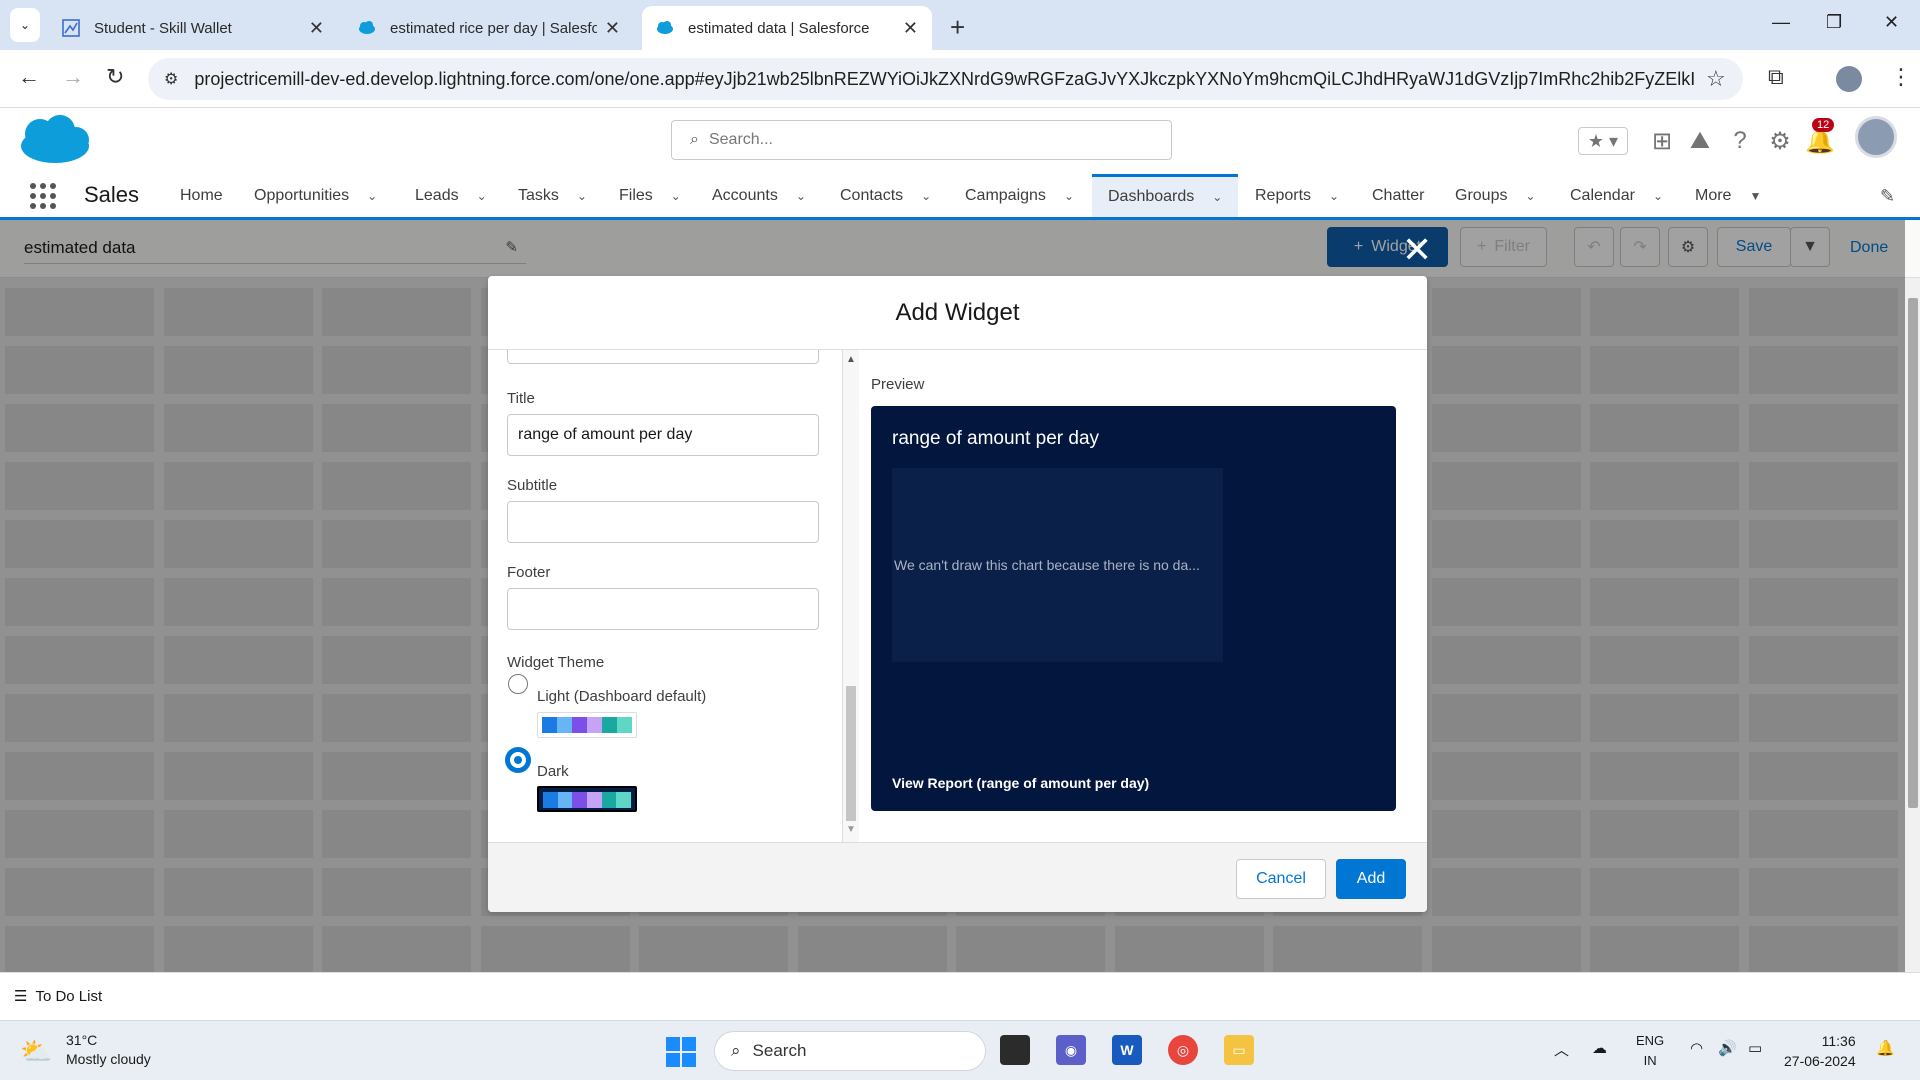  I want to click on taskbar-search-label: Search, so click(779, 1050).